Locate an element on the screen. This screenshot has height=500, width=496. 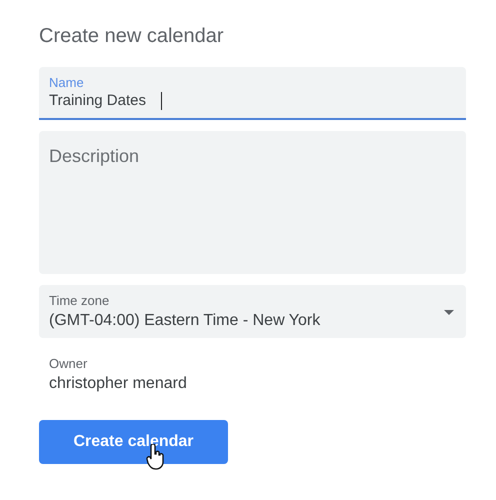
create-calendar-button: Create calendar is located at coordinates (133, 442).